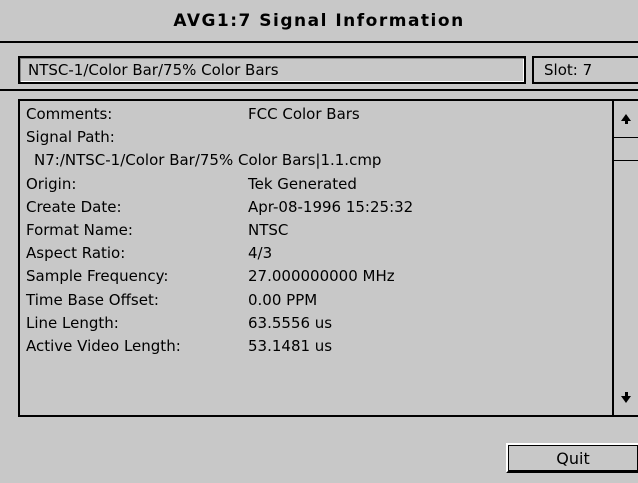  What do you see at coordinates (268, 229) in the screenshot?
I see `format-name-value: NTSC` at bounding box center [268, 229].